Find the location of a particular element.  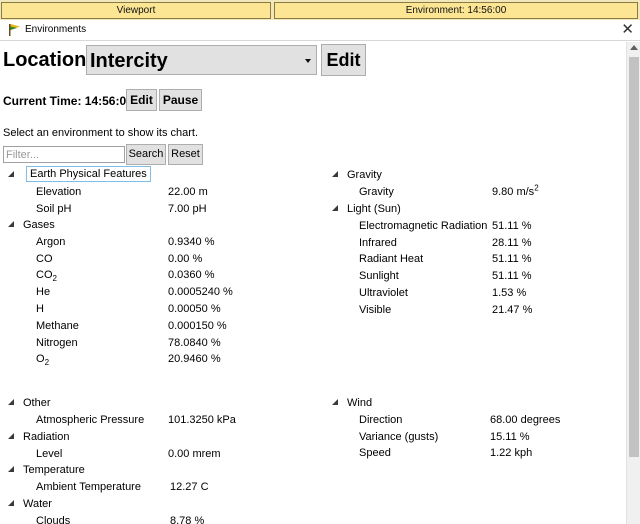

tree-row-value: 1.53 % is located at coordinates (509, 293).